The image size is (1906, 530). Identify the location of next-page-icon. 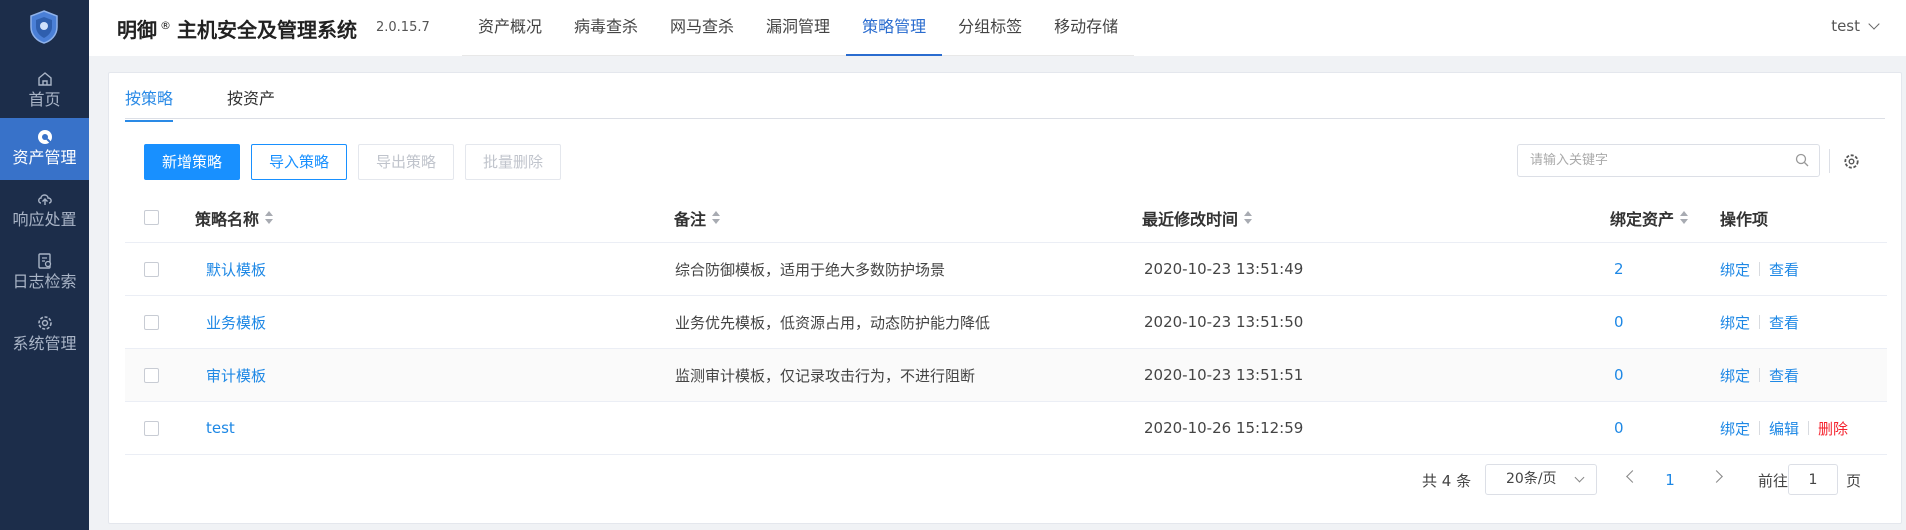
(1716, 476).